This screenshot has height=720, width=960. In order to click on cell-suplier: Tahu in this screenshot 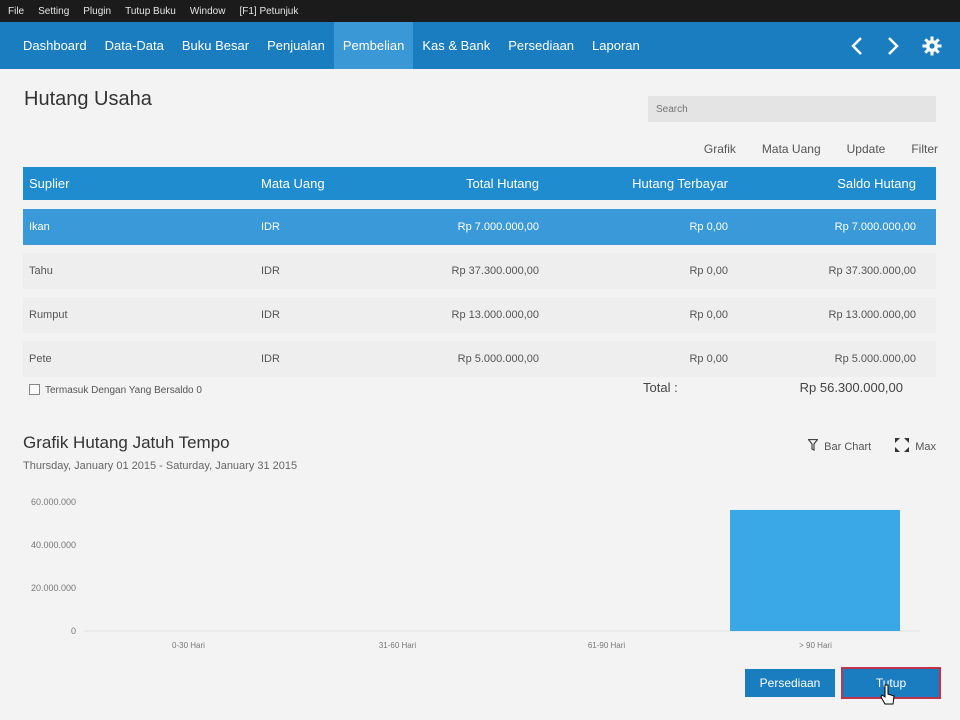, I will do `click(41, 271)`.